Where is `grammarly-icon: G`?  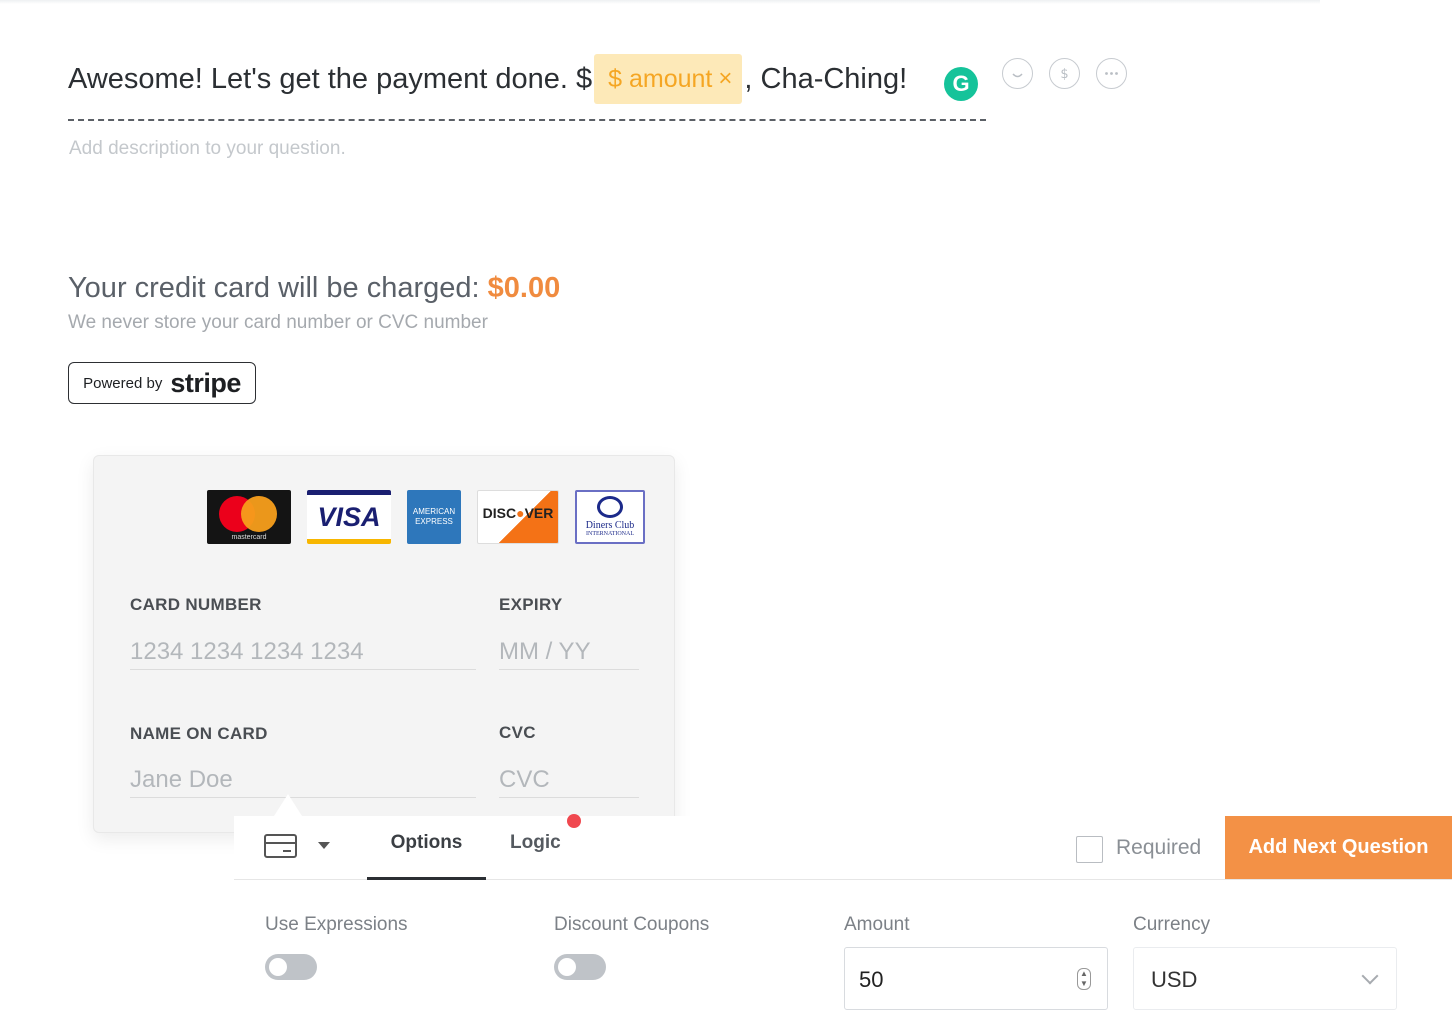
grammarly-icon: G is located at coordinates (961, 84).